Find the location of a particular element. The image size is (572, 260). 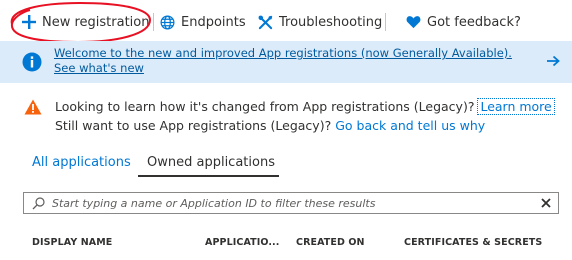

feedback-button: Got feedback? is located at coordinates (463, 22).